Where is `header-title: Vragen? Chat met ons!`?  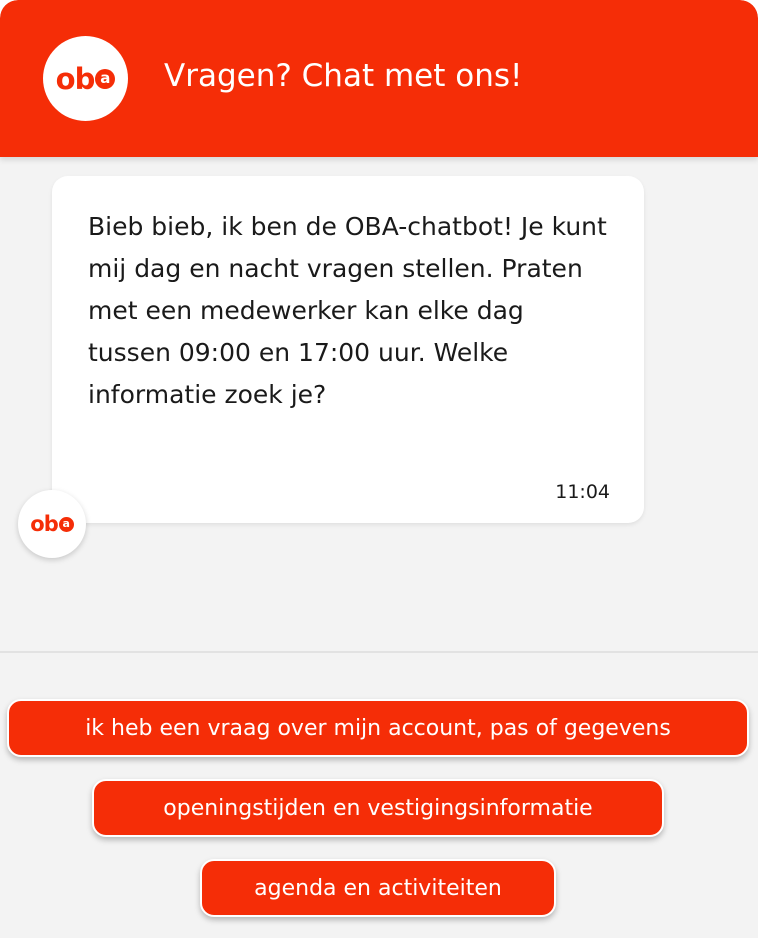
header-title: Vragen? Chat met ons! is located at coordinates (343, 76).